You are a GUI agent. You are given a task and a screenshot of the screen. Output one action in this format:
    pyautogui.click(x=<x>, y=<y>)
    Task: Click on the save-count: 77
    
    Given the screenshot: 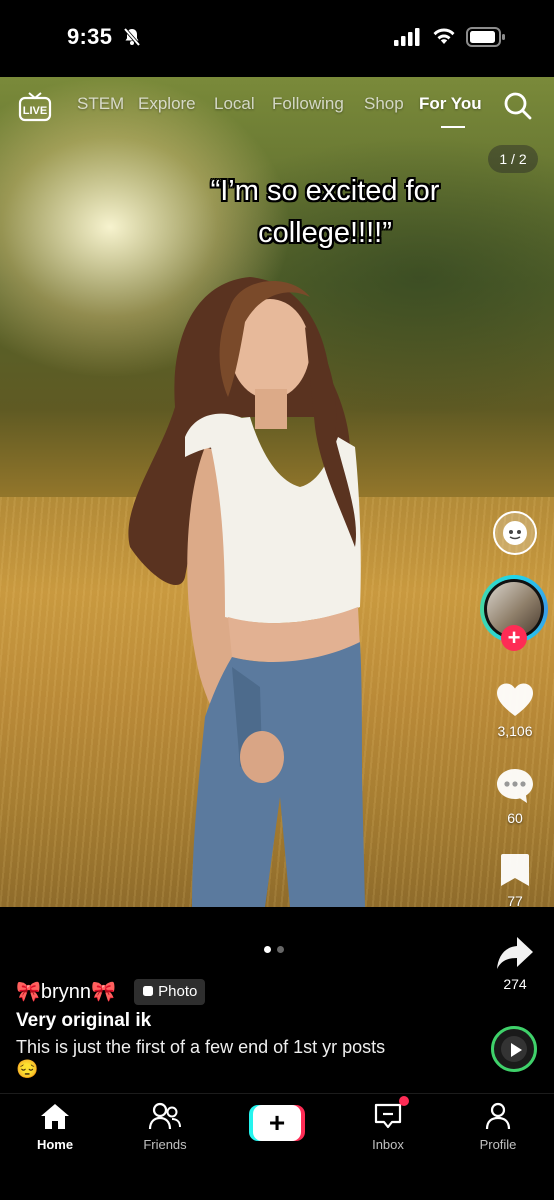 What is the action you would take?
    pyautogui.click(x=515, y=901)
    